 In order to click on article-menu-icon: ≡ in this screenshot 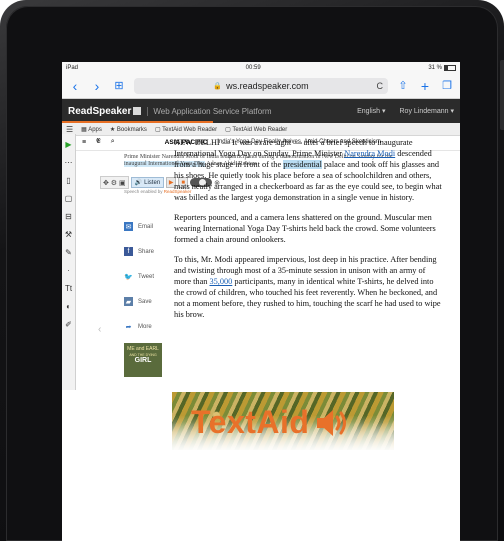, I will do `click(84, 142)`.